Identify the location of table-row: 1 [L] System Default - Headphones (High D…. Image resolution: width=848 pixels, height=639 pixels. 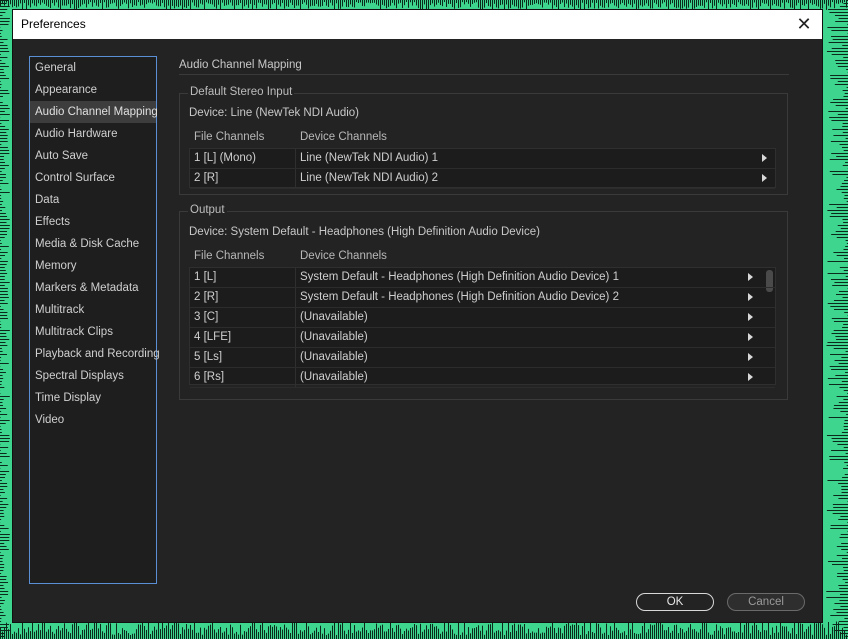
(482, 278).